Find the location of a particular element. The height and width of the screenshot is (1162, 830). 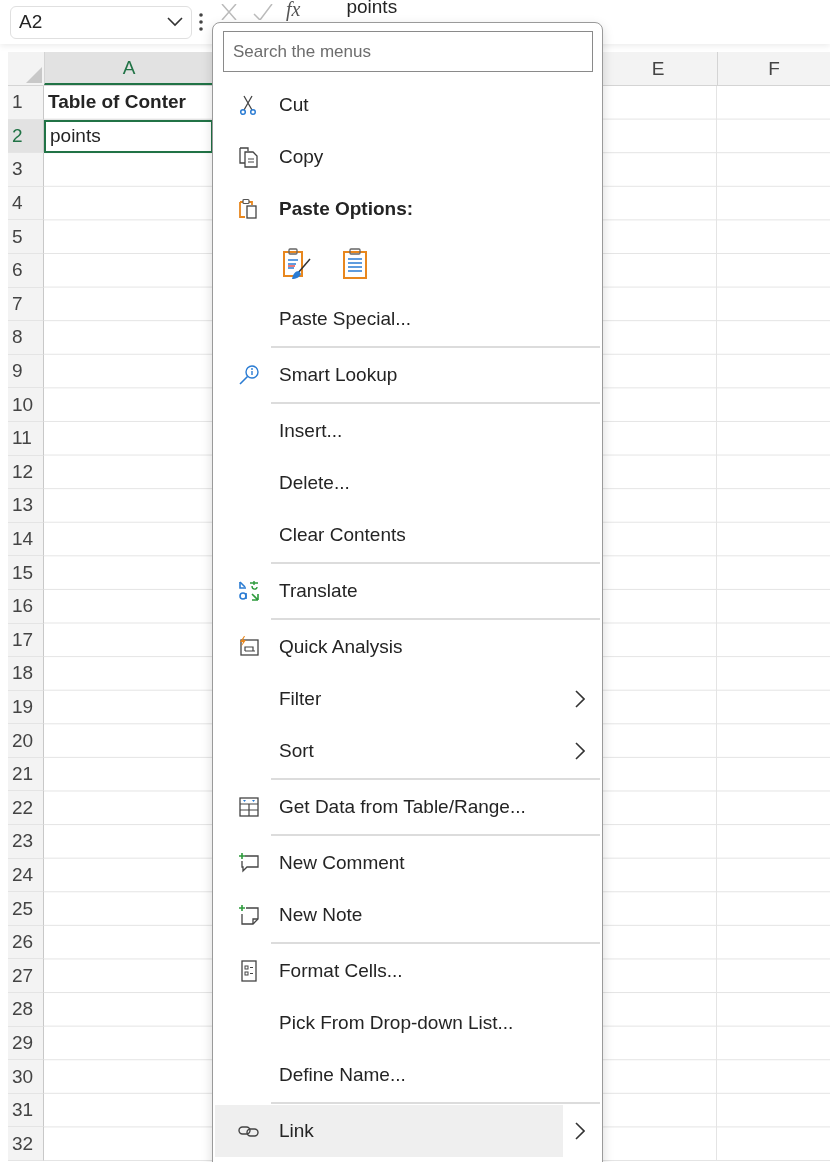

row-header: 30 is located at coordinates (26, 1077).